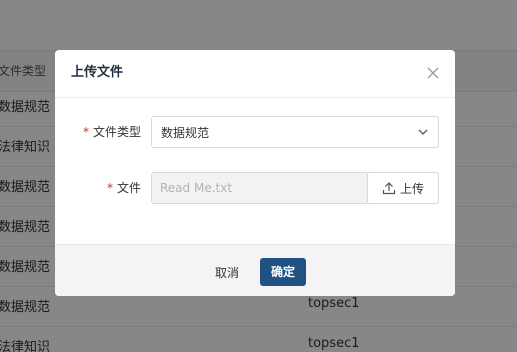  What do you see at coordinates (412, 189) in the screenshot?
I see `upload-button-label: 上传` at bounding box center [412, 189].